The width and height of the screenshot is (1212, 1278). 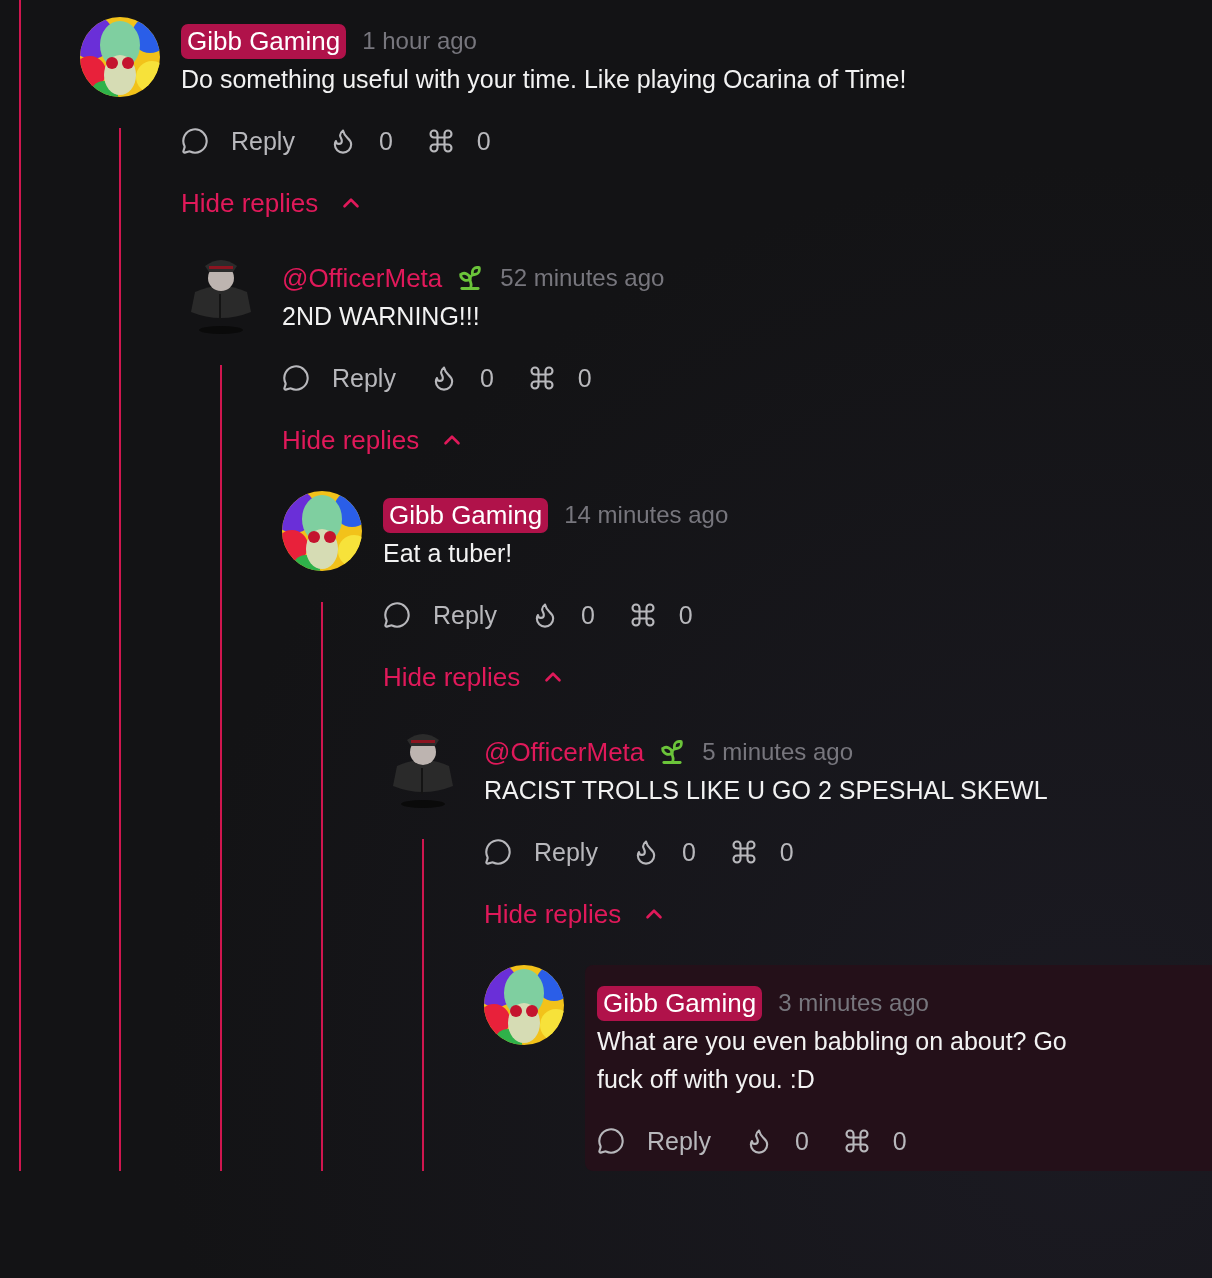 I want to click on comment-time: 5 minutes ago, so click(x=778, y=752).